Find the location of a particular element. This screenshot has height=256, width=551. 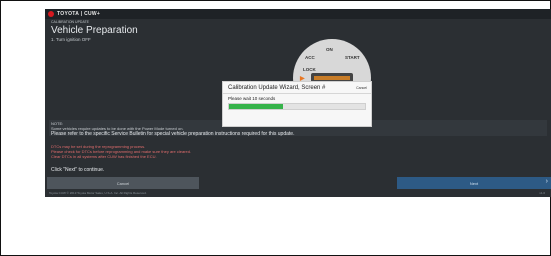

progress-bar is located at coordinates (297, 106).